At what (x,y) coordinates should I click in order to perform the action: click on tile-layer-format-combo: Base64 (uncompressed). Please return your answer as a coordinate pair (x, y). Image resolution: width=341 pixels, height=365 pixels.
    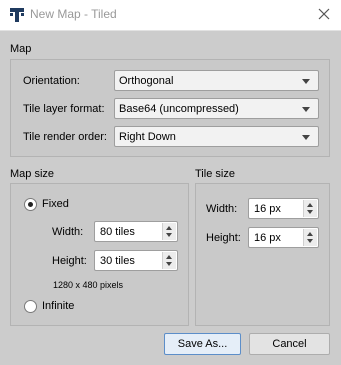
    Looking at the image, I should click on (216, 108).